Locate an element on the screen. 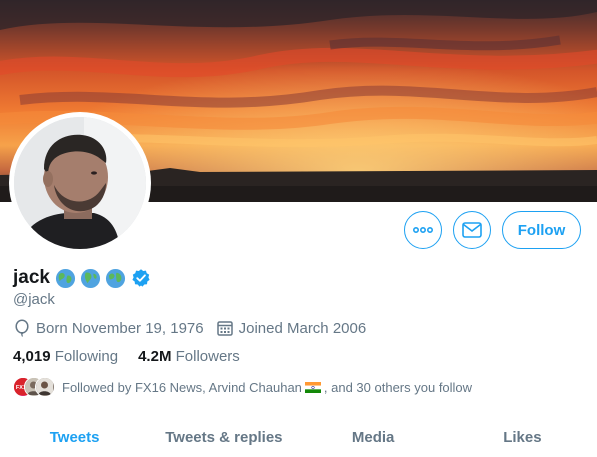 This screenshot has width=597, height=457. more-icon is located at coordinates (423, 230).